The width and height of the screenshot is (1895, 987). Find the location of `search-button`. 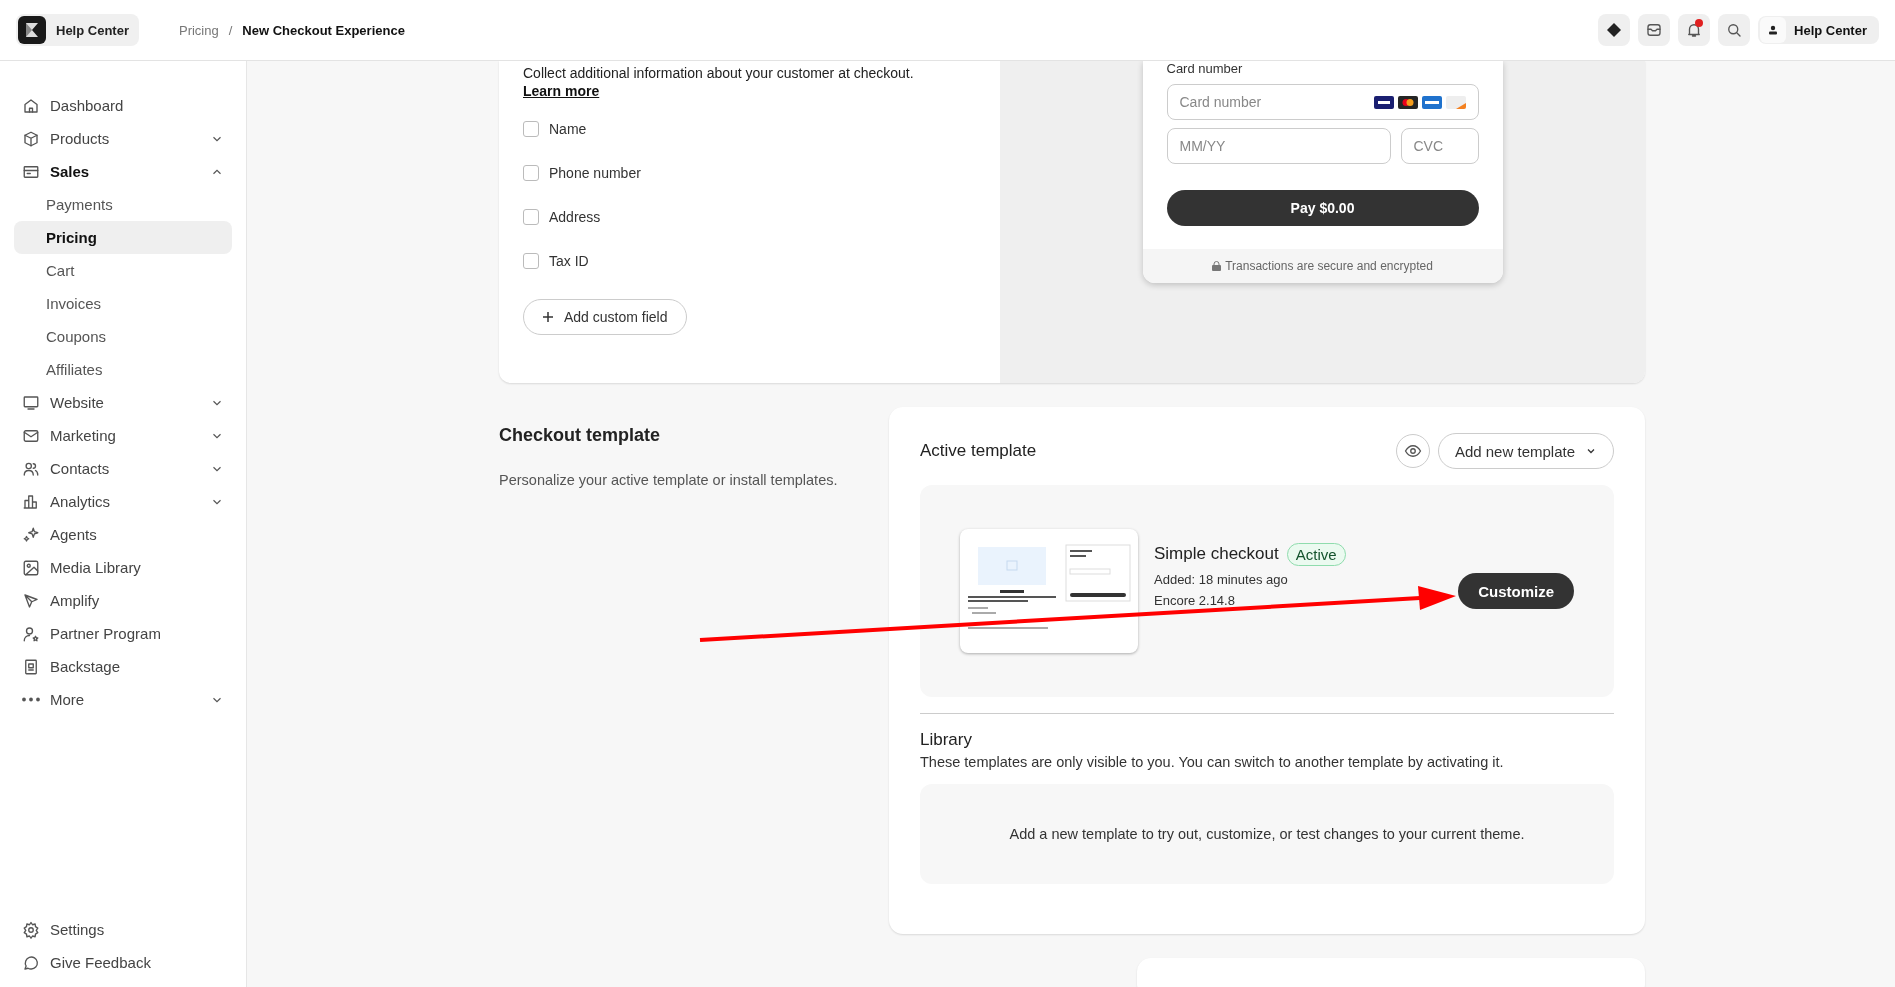

search-button is located at coordinates (1734, 30).